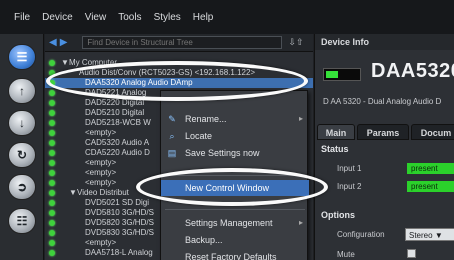 The image size is (454, 260). I want to click on menu-item-label: Settings Management, so click(229, 223).